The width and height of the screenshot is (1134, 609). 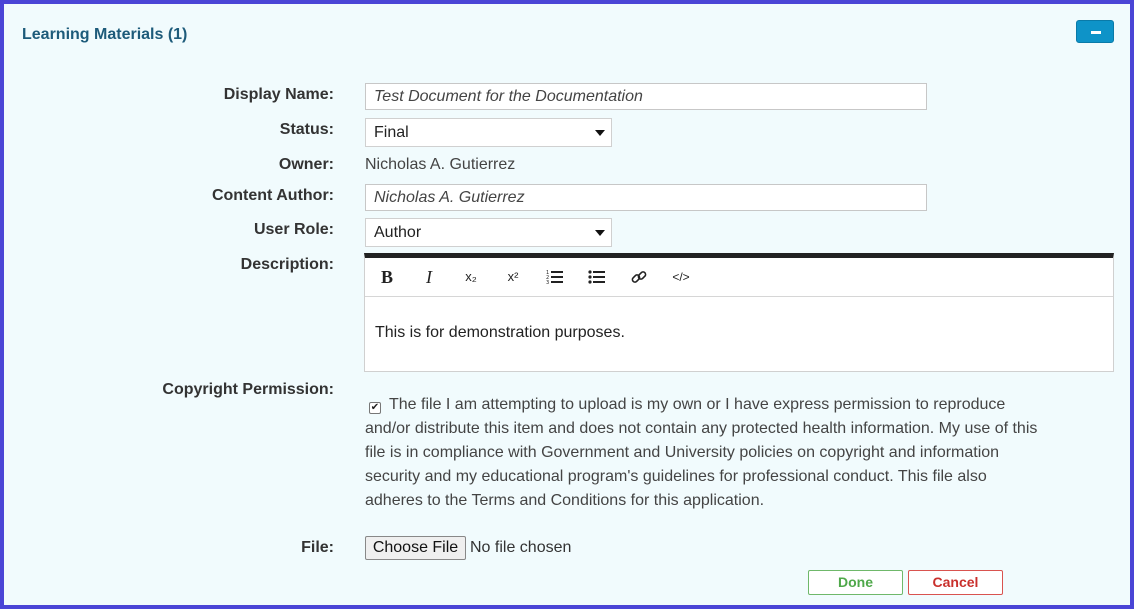 What do you see at coordinates (398, 232) in the screenshot?
I see `user-role-selected-value: Author` at bounding box center [398, 232].